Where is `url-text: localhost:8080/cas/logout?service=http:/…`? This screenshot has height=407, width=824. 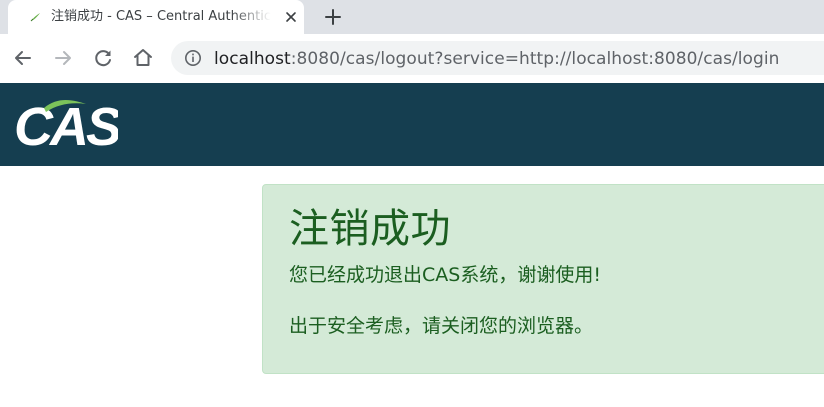
url-text: localhost:8080/cas/logout?service=http:/… is located at coordinates (496, 59).